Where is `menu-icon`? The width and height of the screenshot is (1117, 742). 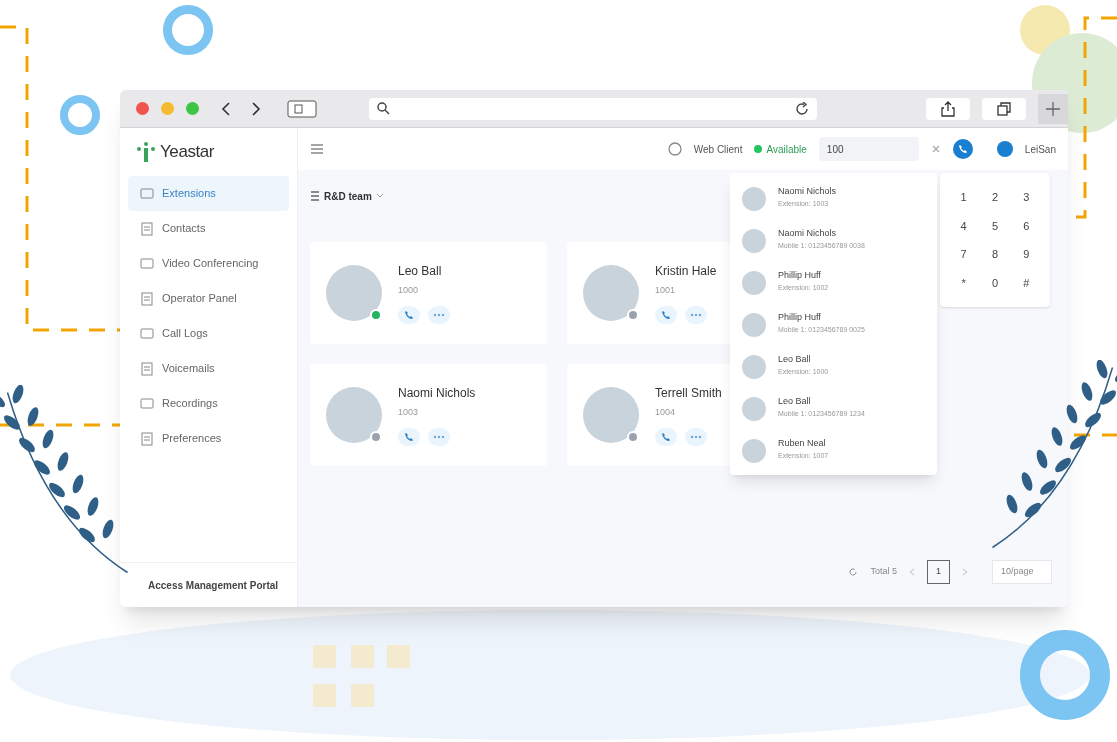 menu-icon is located at coordinates (317, 149).